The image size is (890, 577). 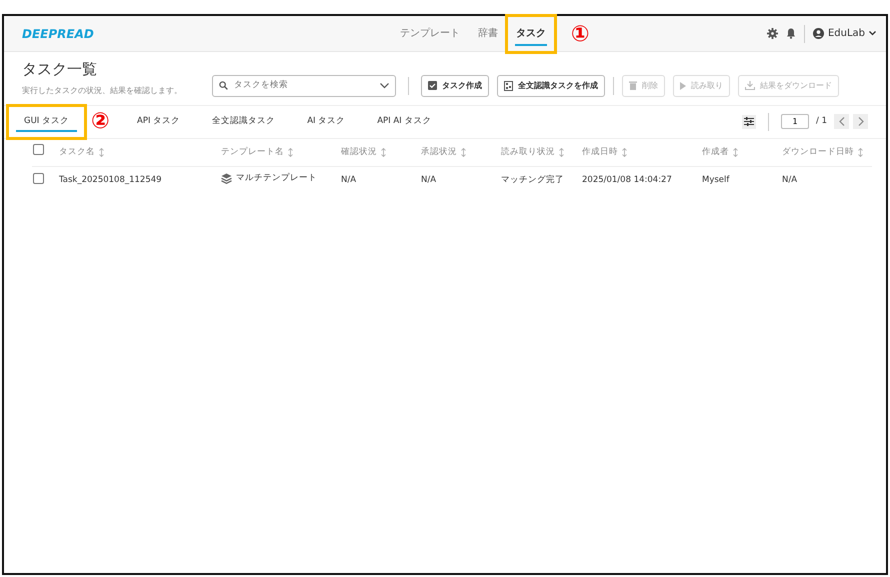 I want to click on create-fulltext-task-button: 全文認識タスクを作成, so click(x=551, y=85).